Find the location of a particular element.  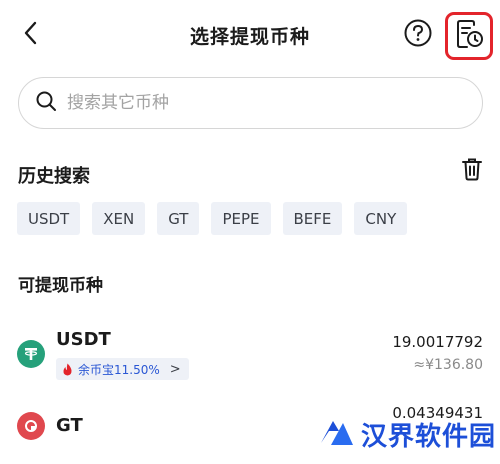

history-chip: GT is located at coordinates (178, 218).